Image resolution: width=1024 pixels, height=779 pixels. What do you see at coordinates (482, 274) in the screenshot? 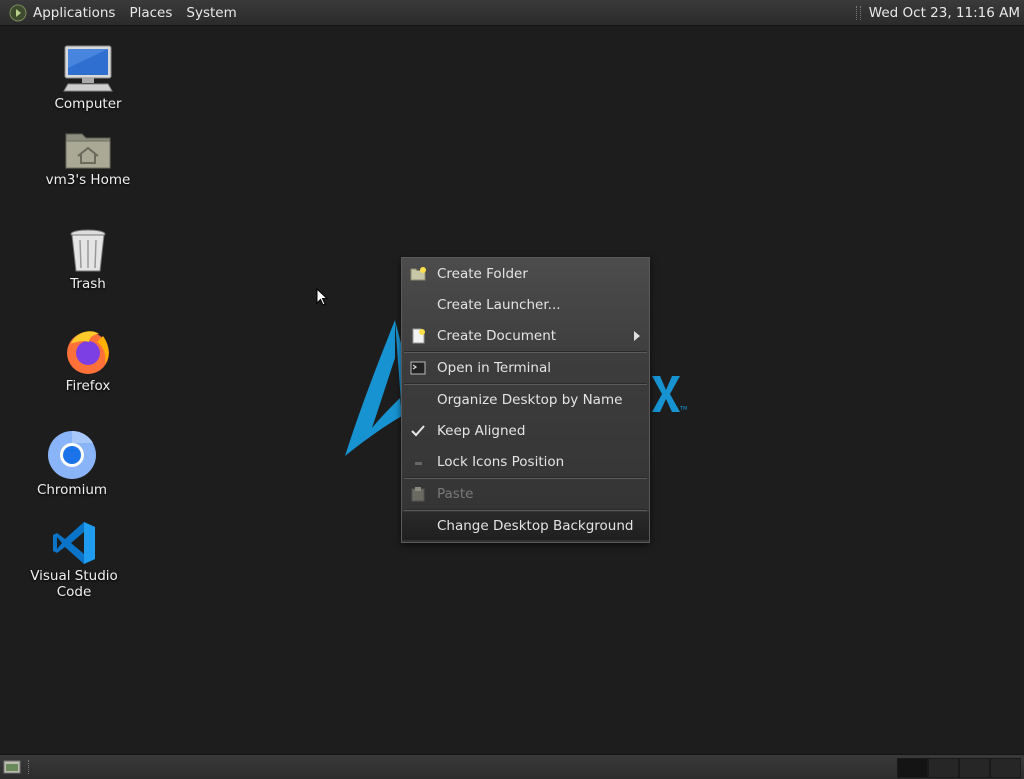
I see `menu-item-label: Create Folder` at bounding box center [482, 274].